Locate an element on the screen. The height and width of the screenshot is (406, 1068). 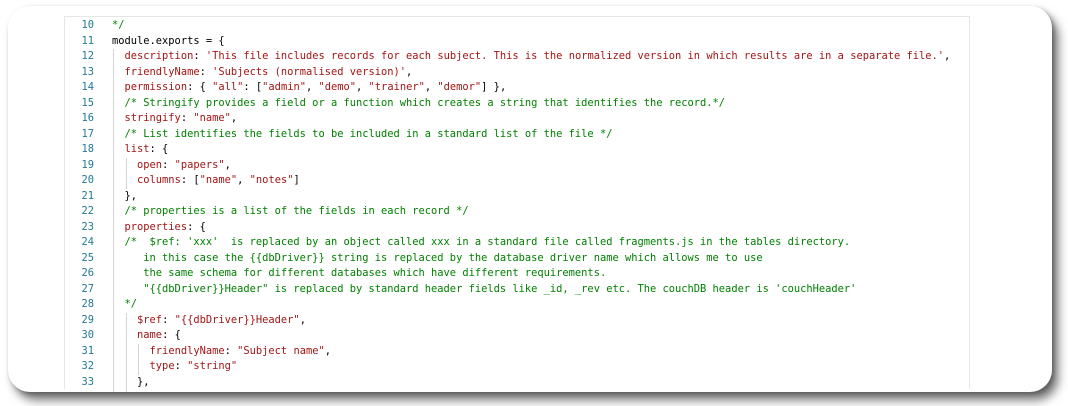
line-number: 18 is located at coordinates (87, 149).